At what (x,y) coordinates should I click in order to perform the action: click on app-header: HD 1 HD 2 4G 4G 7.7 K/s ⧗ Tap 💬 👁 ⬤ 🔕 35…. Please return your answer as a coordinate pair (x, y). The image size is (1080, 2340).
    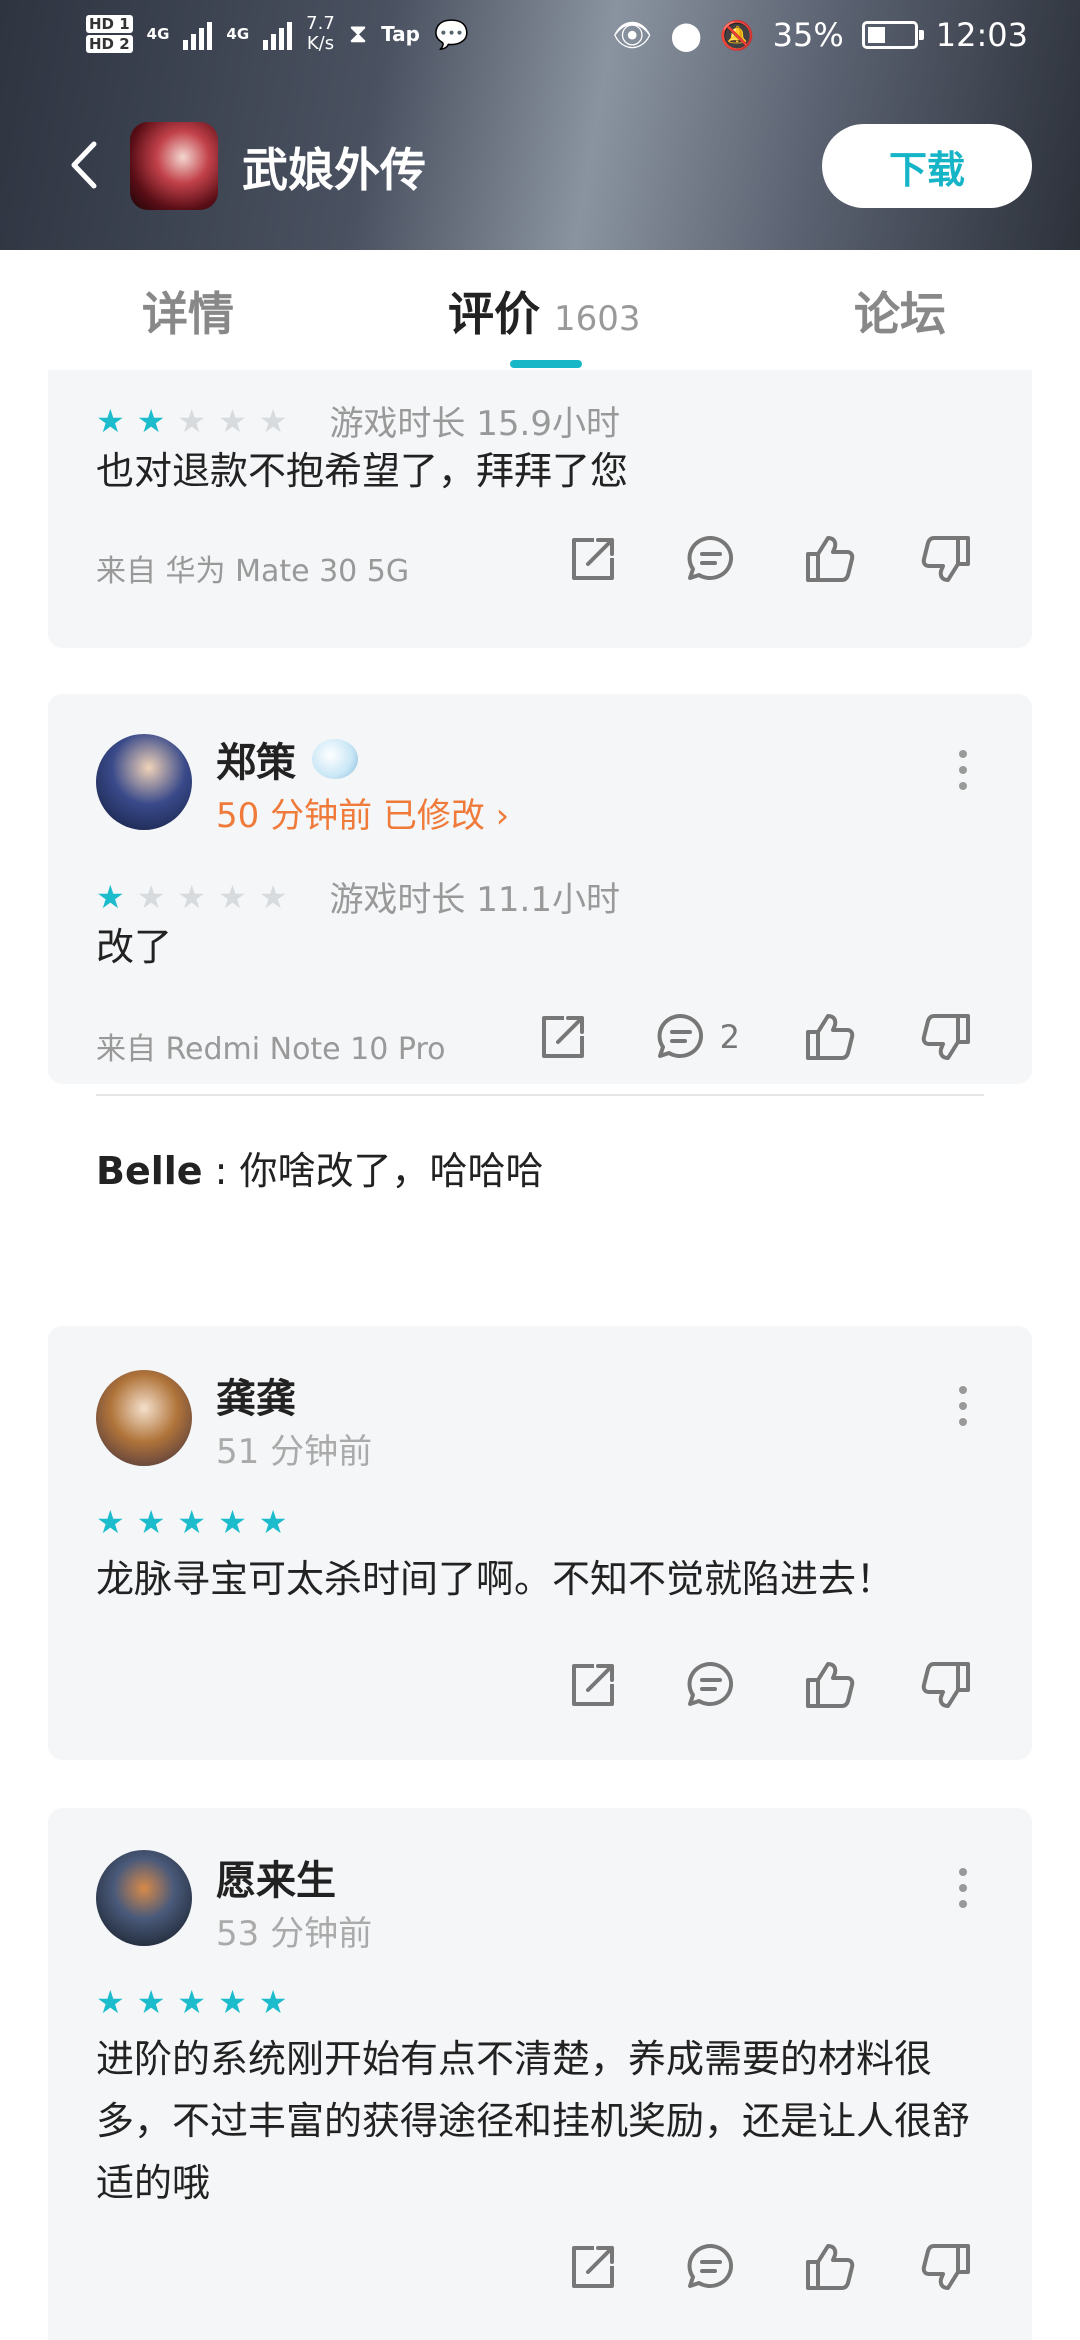
    Looking at the image, I should click on (540, 125).